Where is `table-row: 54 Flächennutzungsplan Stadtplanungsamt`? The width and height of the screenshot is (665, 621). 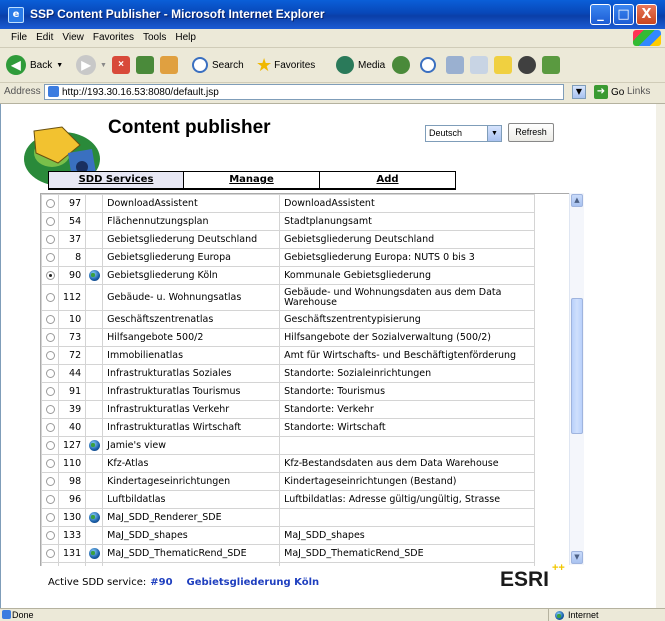
table-row: 54 Flächennutzungsplan Stadtplanungsamt is located at coordinates (288, 221).